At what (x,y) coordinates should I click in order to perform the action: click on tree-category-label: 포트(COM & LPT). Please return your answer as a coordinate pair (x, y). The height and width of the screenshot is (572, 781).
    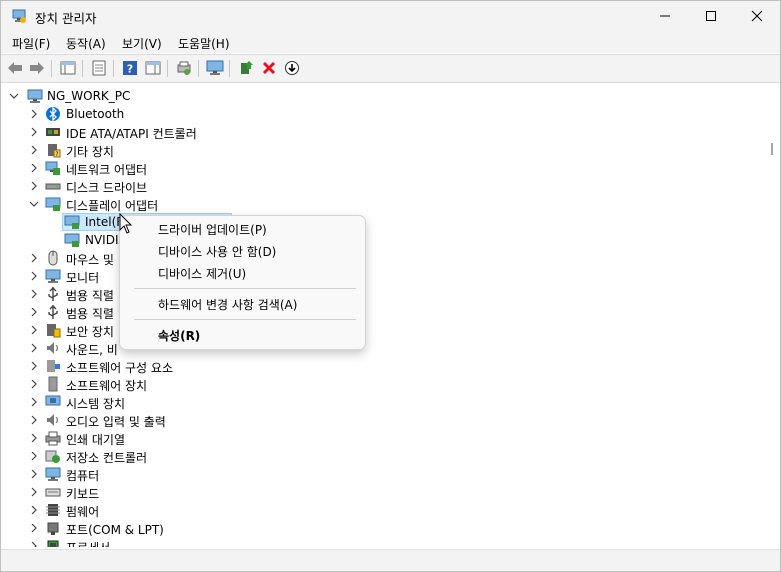
    Looking at the image, I should click on (115, 530).